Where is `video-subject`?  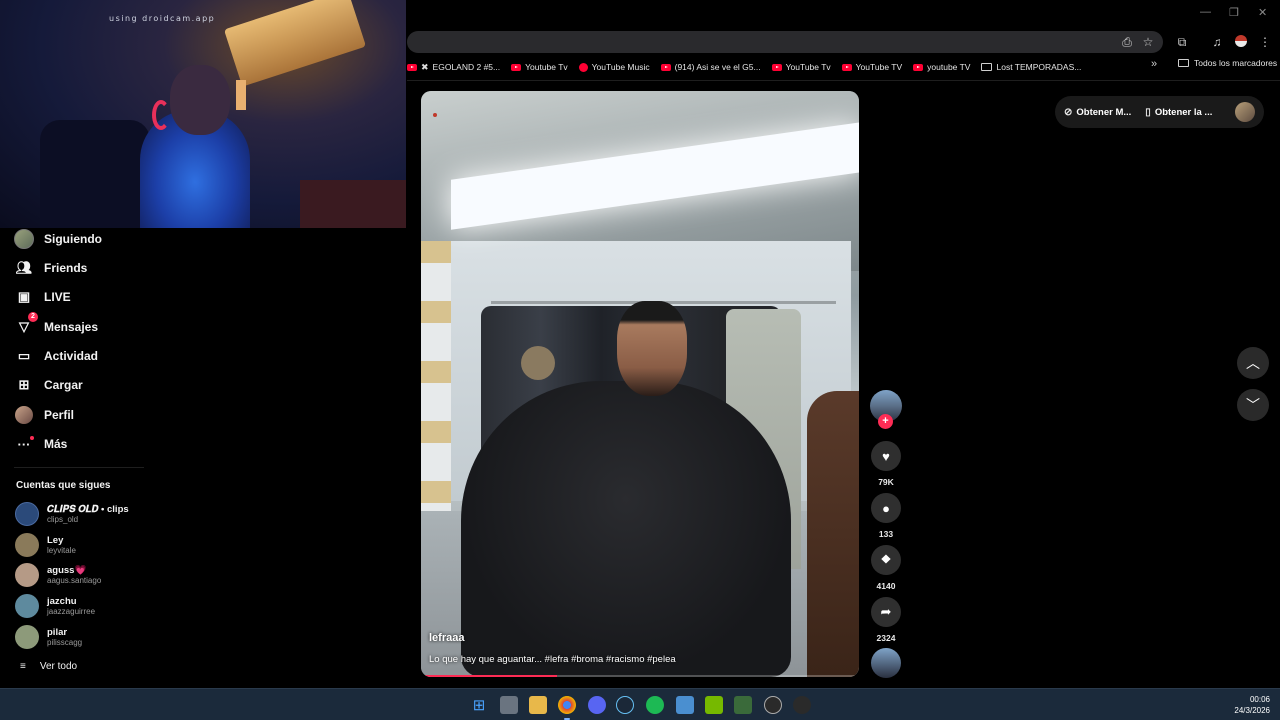
video-subject is located at coordinates (626, 529).